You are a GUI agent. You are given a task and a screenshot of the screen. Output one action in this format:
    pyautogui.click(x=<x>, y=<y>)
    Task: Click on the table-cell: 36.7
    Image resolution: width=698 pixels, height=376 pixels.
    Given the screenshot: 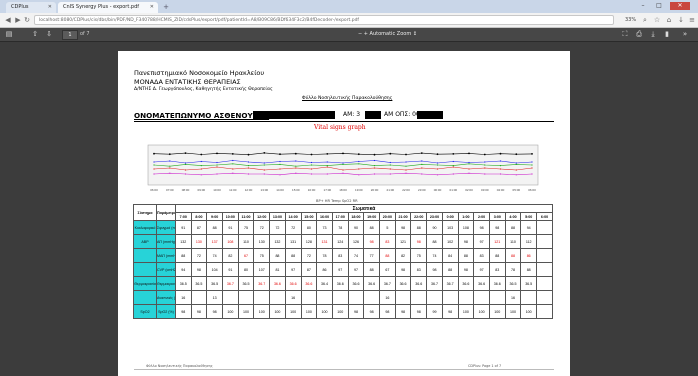 What is the action you would take?
    pyautogui.click(x=230, y=283)
    